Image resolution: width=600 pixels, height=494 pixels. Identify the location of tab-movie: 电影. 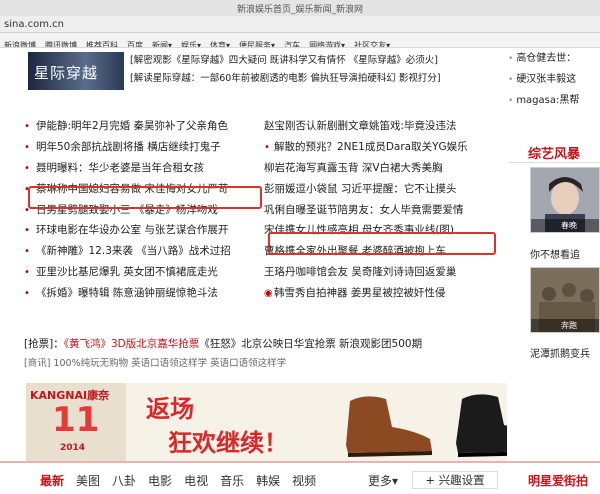
(160, 481).